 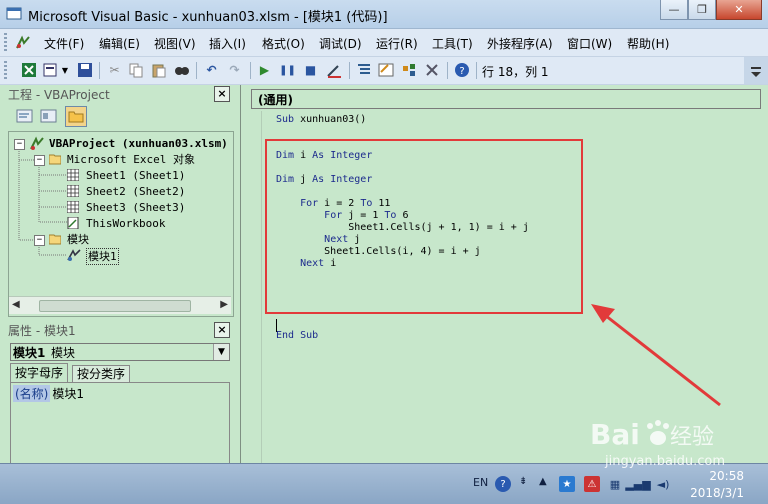 What do you see at coordinates (32, 393) in the screenshot?
I see `property-key: (名称)` at bounding box center [32, 393].